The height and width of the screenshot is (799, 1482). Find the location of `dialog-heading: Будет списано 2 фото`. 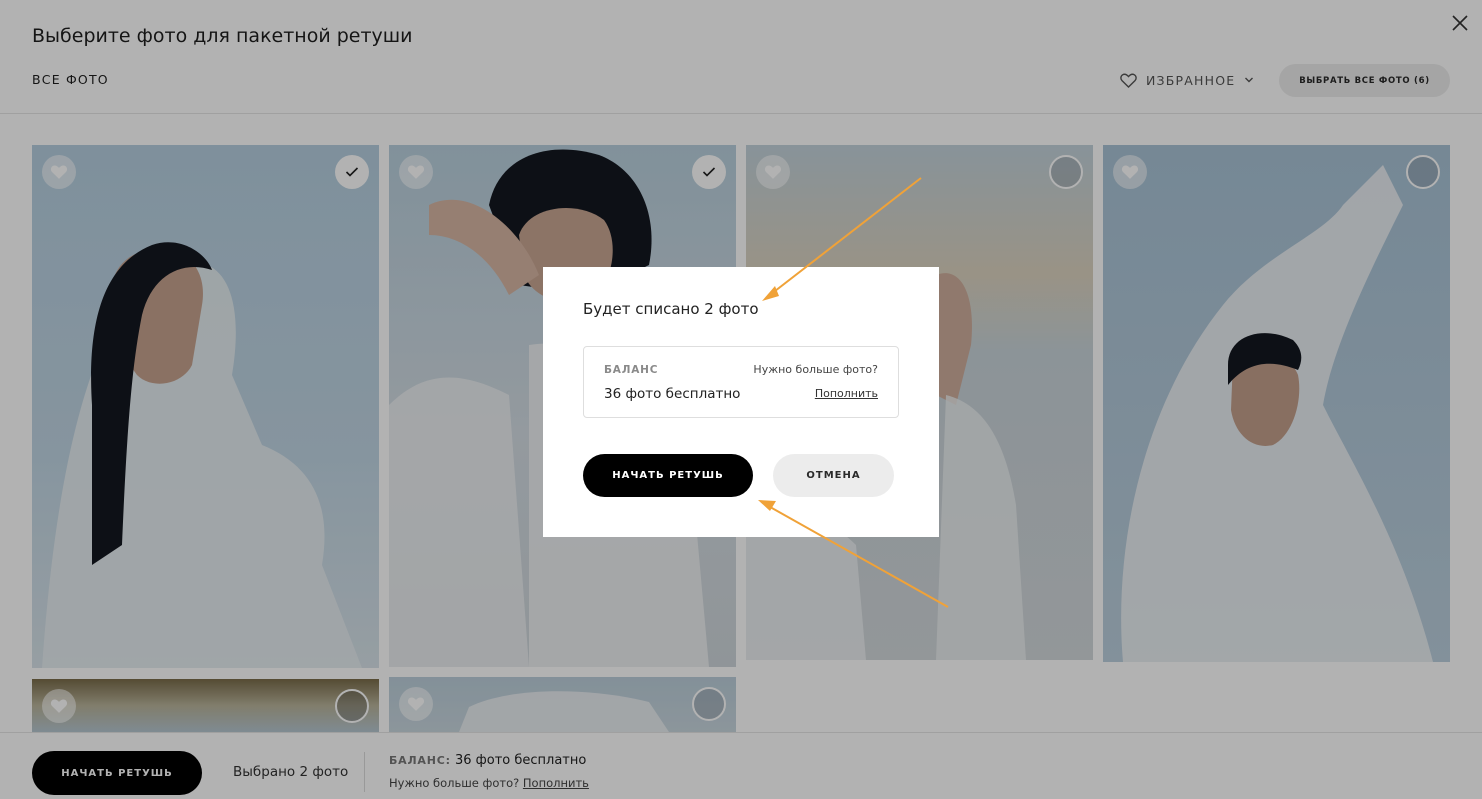

dialog-heading: Будет списано 2 фото is located at coordinates (671, 309).